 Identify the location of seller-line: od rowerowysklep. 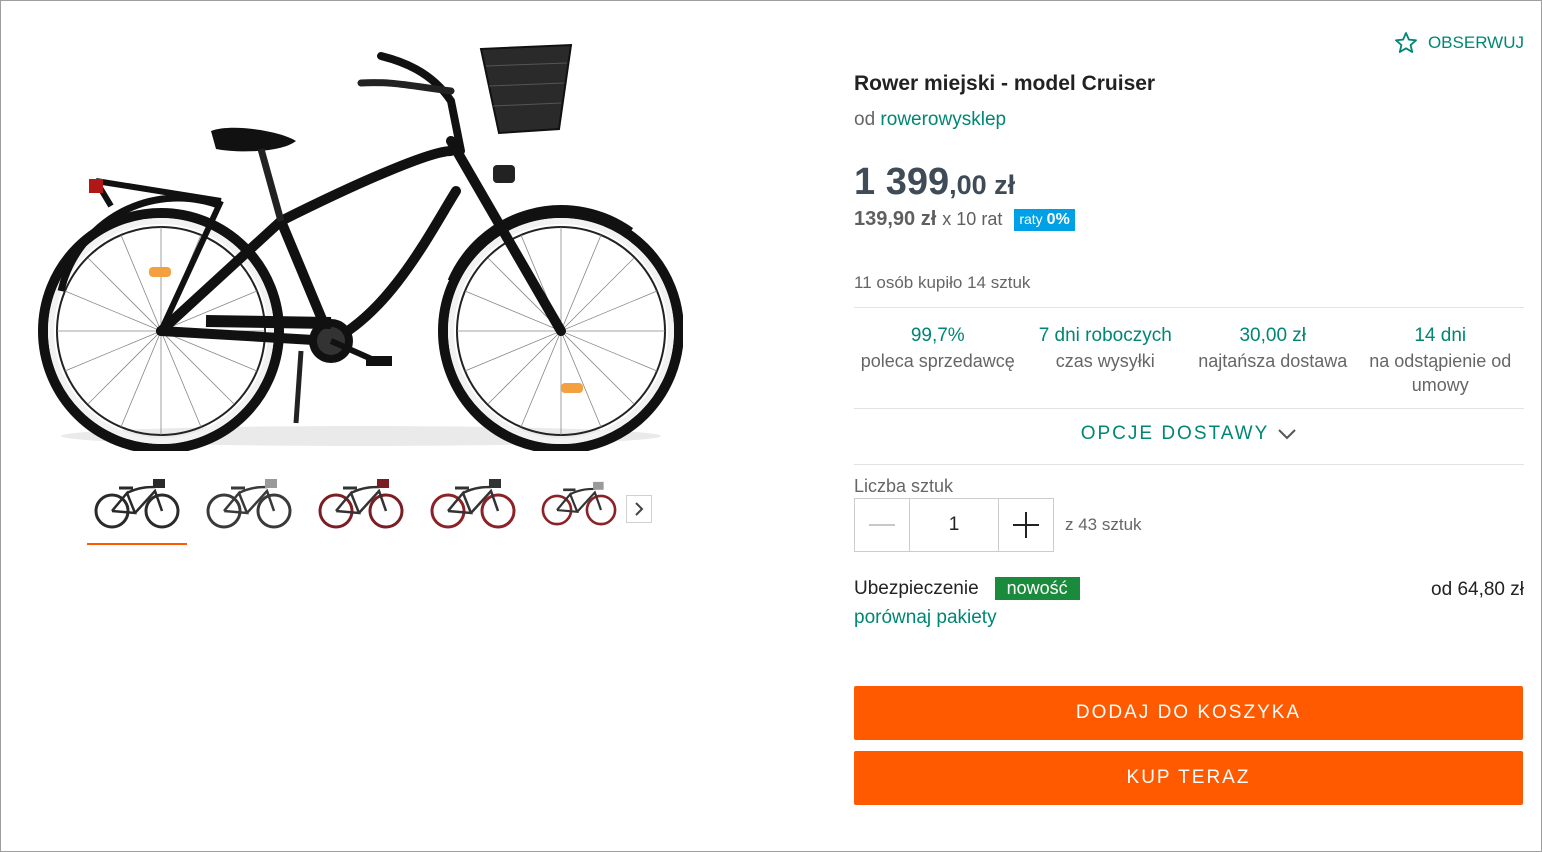
(930, 120).